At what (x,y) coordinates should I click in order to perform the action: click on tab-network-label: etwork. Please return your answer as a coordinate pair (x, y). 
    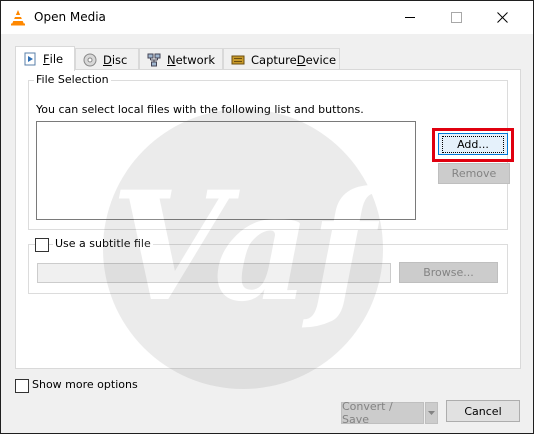
    Looking at the image, I should click on (195, 60).